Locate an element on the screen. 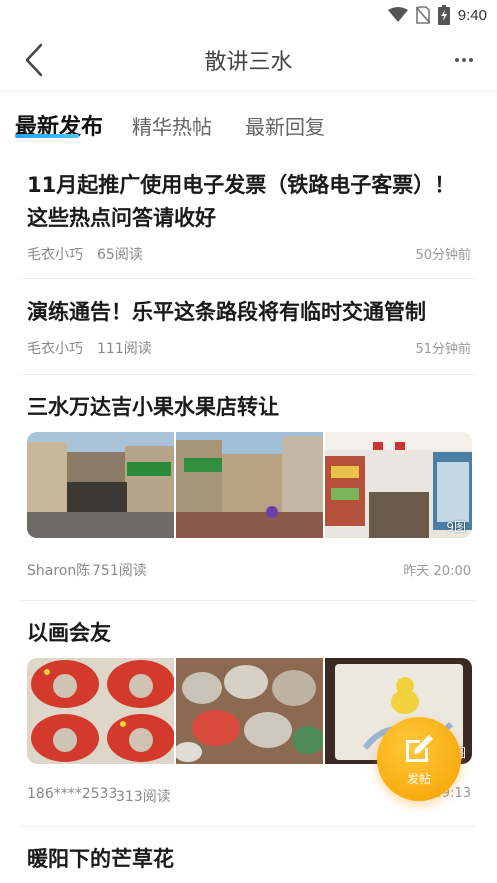 This screenshot has width=497, height=883. post-item: 暖阳下的芒草花 is located at coordinates (248, 855).